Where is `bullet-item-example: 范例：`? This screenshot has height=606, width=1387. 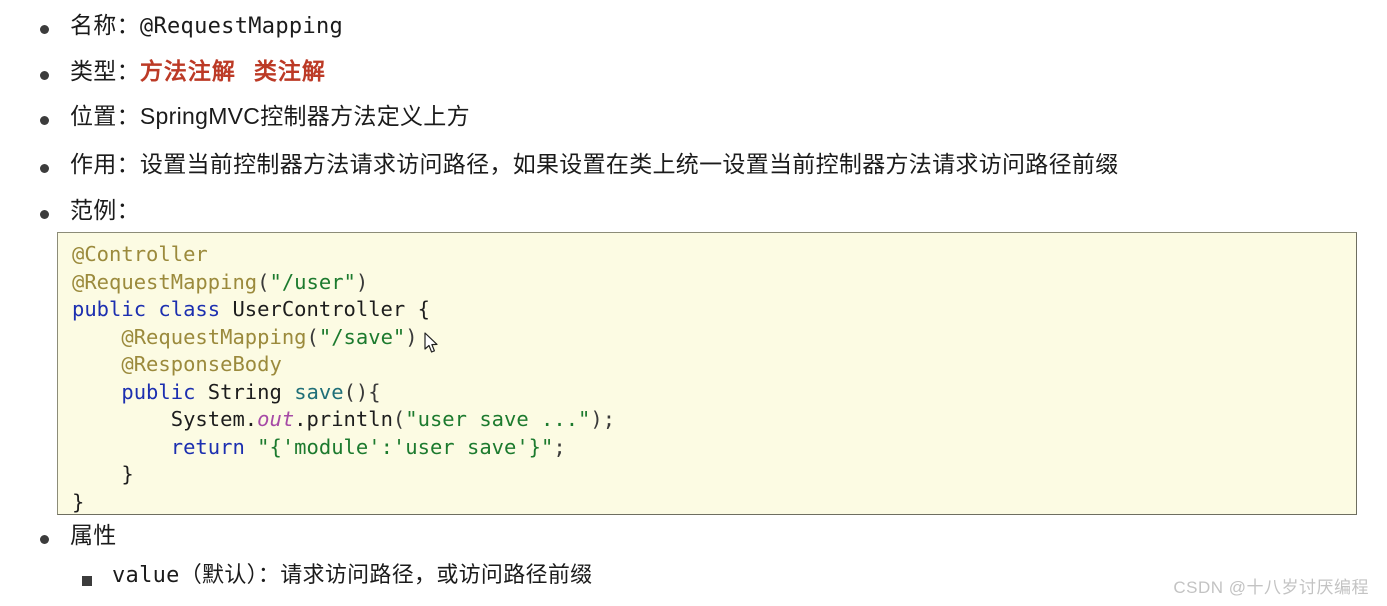
bullet-item-example: 范例： is located at coordinates (693, 212).